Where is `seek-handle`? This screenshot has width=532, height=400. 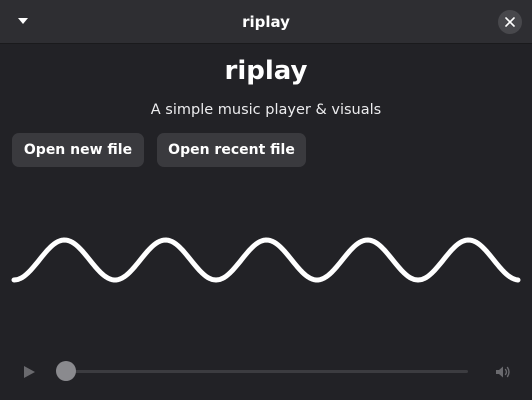 seek-handle is located at coordinates (66, 371).